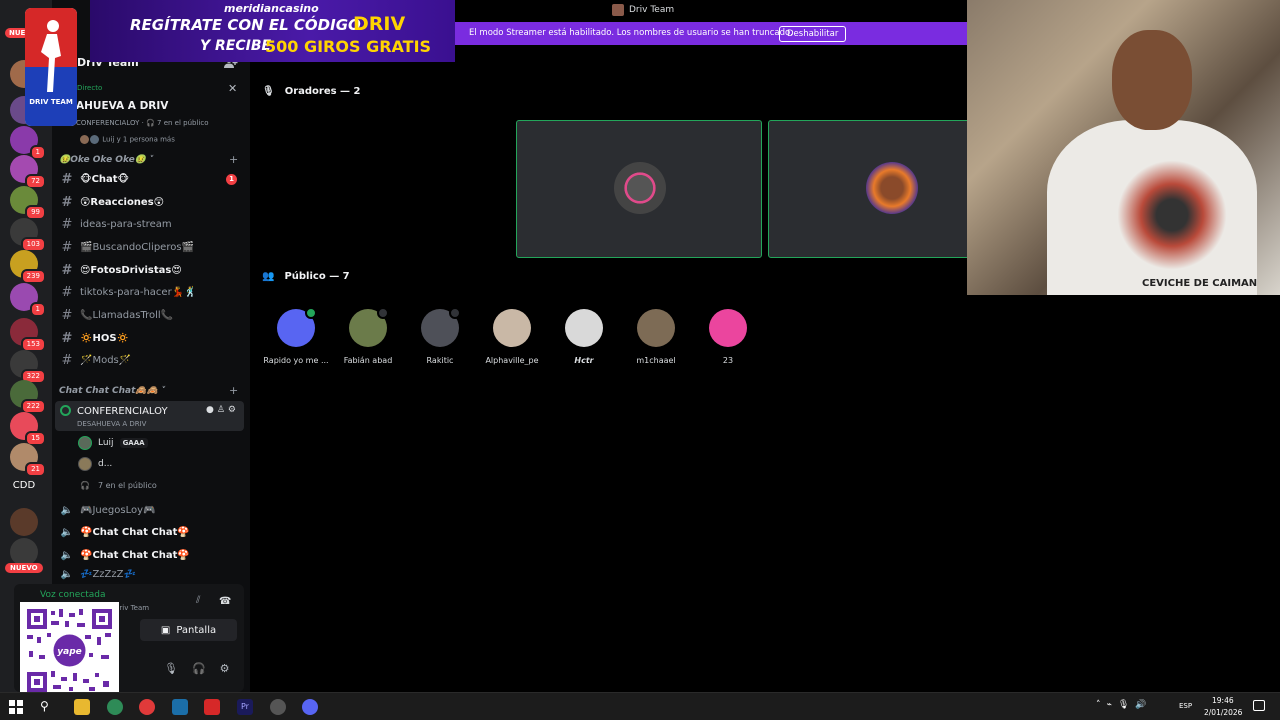 This screenshot has width=1280, height=720. What do you see at coordinates (211, 410) in the screenshot?
I see `chat-icon: ●` at bounding box center [211, 410].